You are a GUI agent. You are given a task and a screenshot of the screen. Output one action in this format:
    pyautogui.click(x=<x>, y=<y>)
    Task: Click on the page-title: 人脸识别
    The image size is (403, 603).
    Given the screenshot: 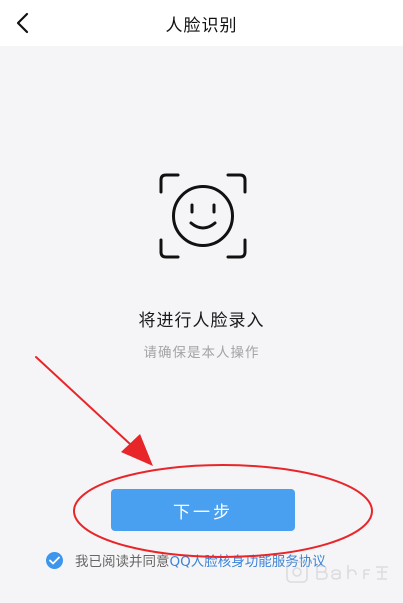 What is the action you would take?
    pyautogui.click(x=201, y=25)
    